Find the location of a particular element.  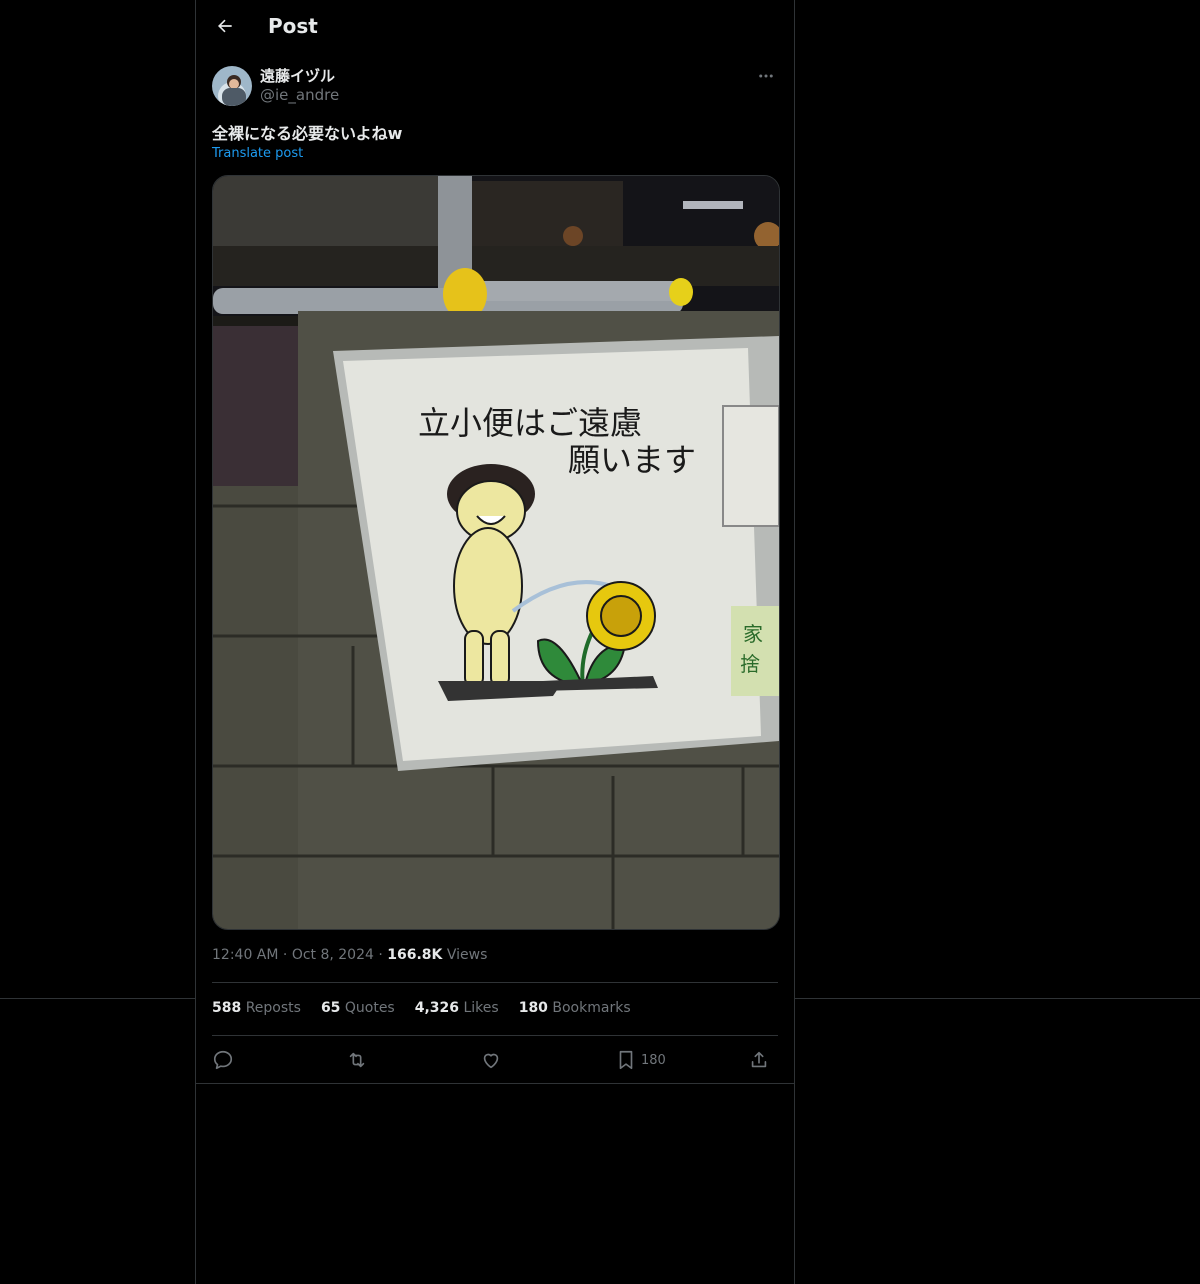

arrow-left-icon is located at coordinates (225, 26).